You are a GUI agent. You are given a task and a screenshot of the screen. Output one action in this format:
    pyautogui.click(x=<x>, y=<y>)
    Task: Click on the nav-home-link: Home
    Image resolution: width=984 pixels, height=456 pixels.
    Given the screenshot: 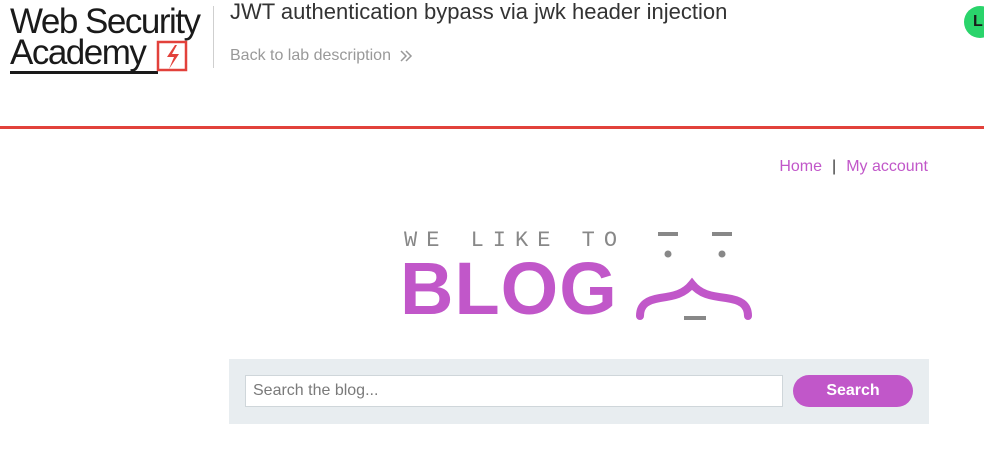 What is the action you would take?
    pyautogui.click(x=800, y=167)
    